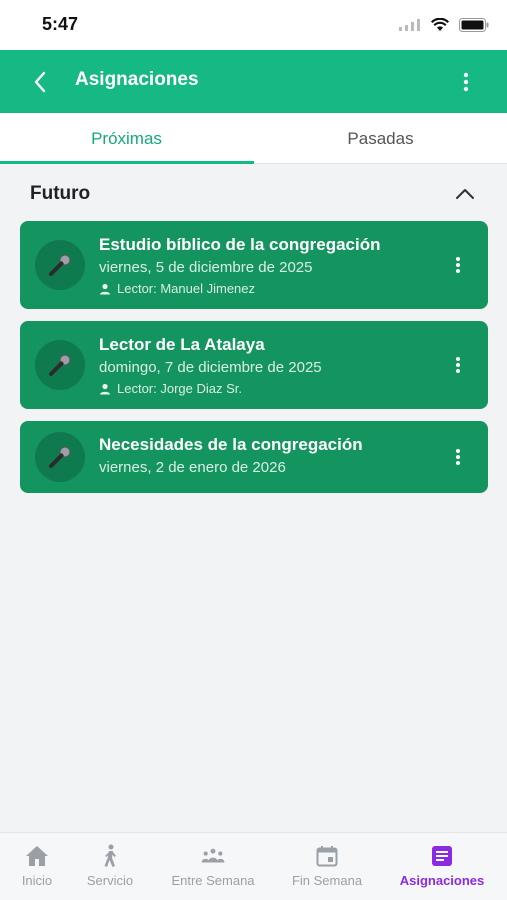 This screenshot has width=507, height=900. I want to click on nav-item-entre-semana: Entre Semana, so click(213, 869).